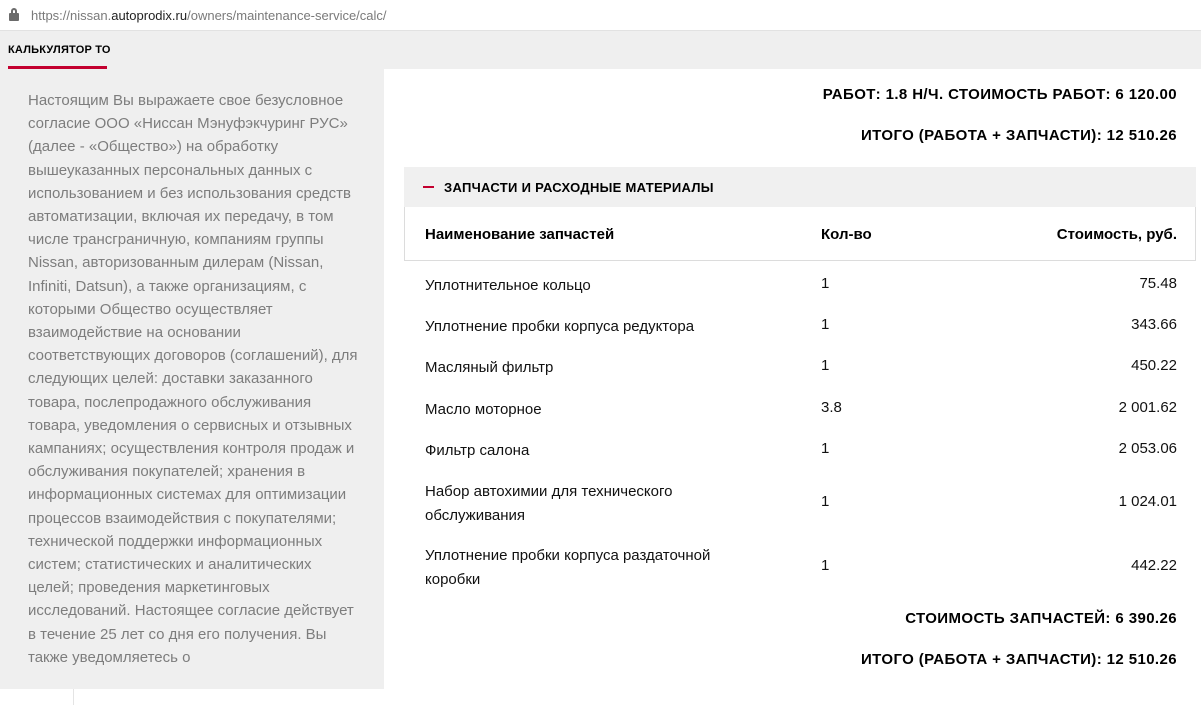 The width and height of the screenshot is (1201, 705). Describe the element at coordinates (71, 15) in the screenshot. I see `url-prefix: https://nissan.` at that location.